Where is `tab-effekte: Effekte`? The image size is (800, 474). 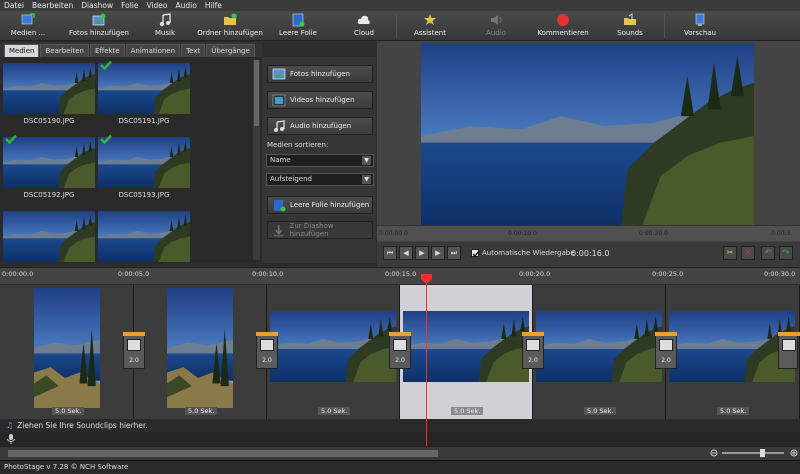
tab-effekte: Effekte is located at coordinates (107, 50).